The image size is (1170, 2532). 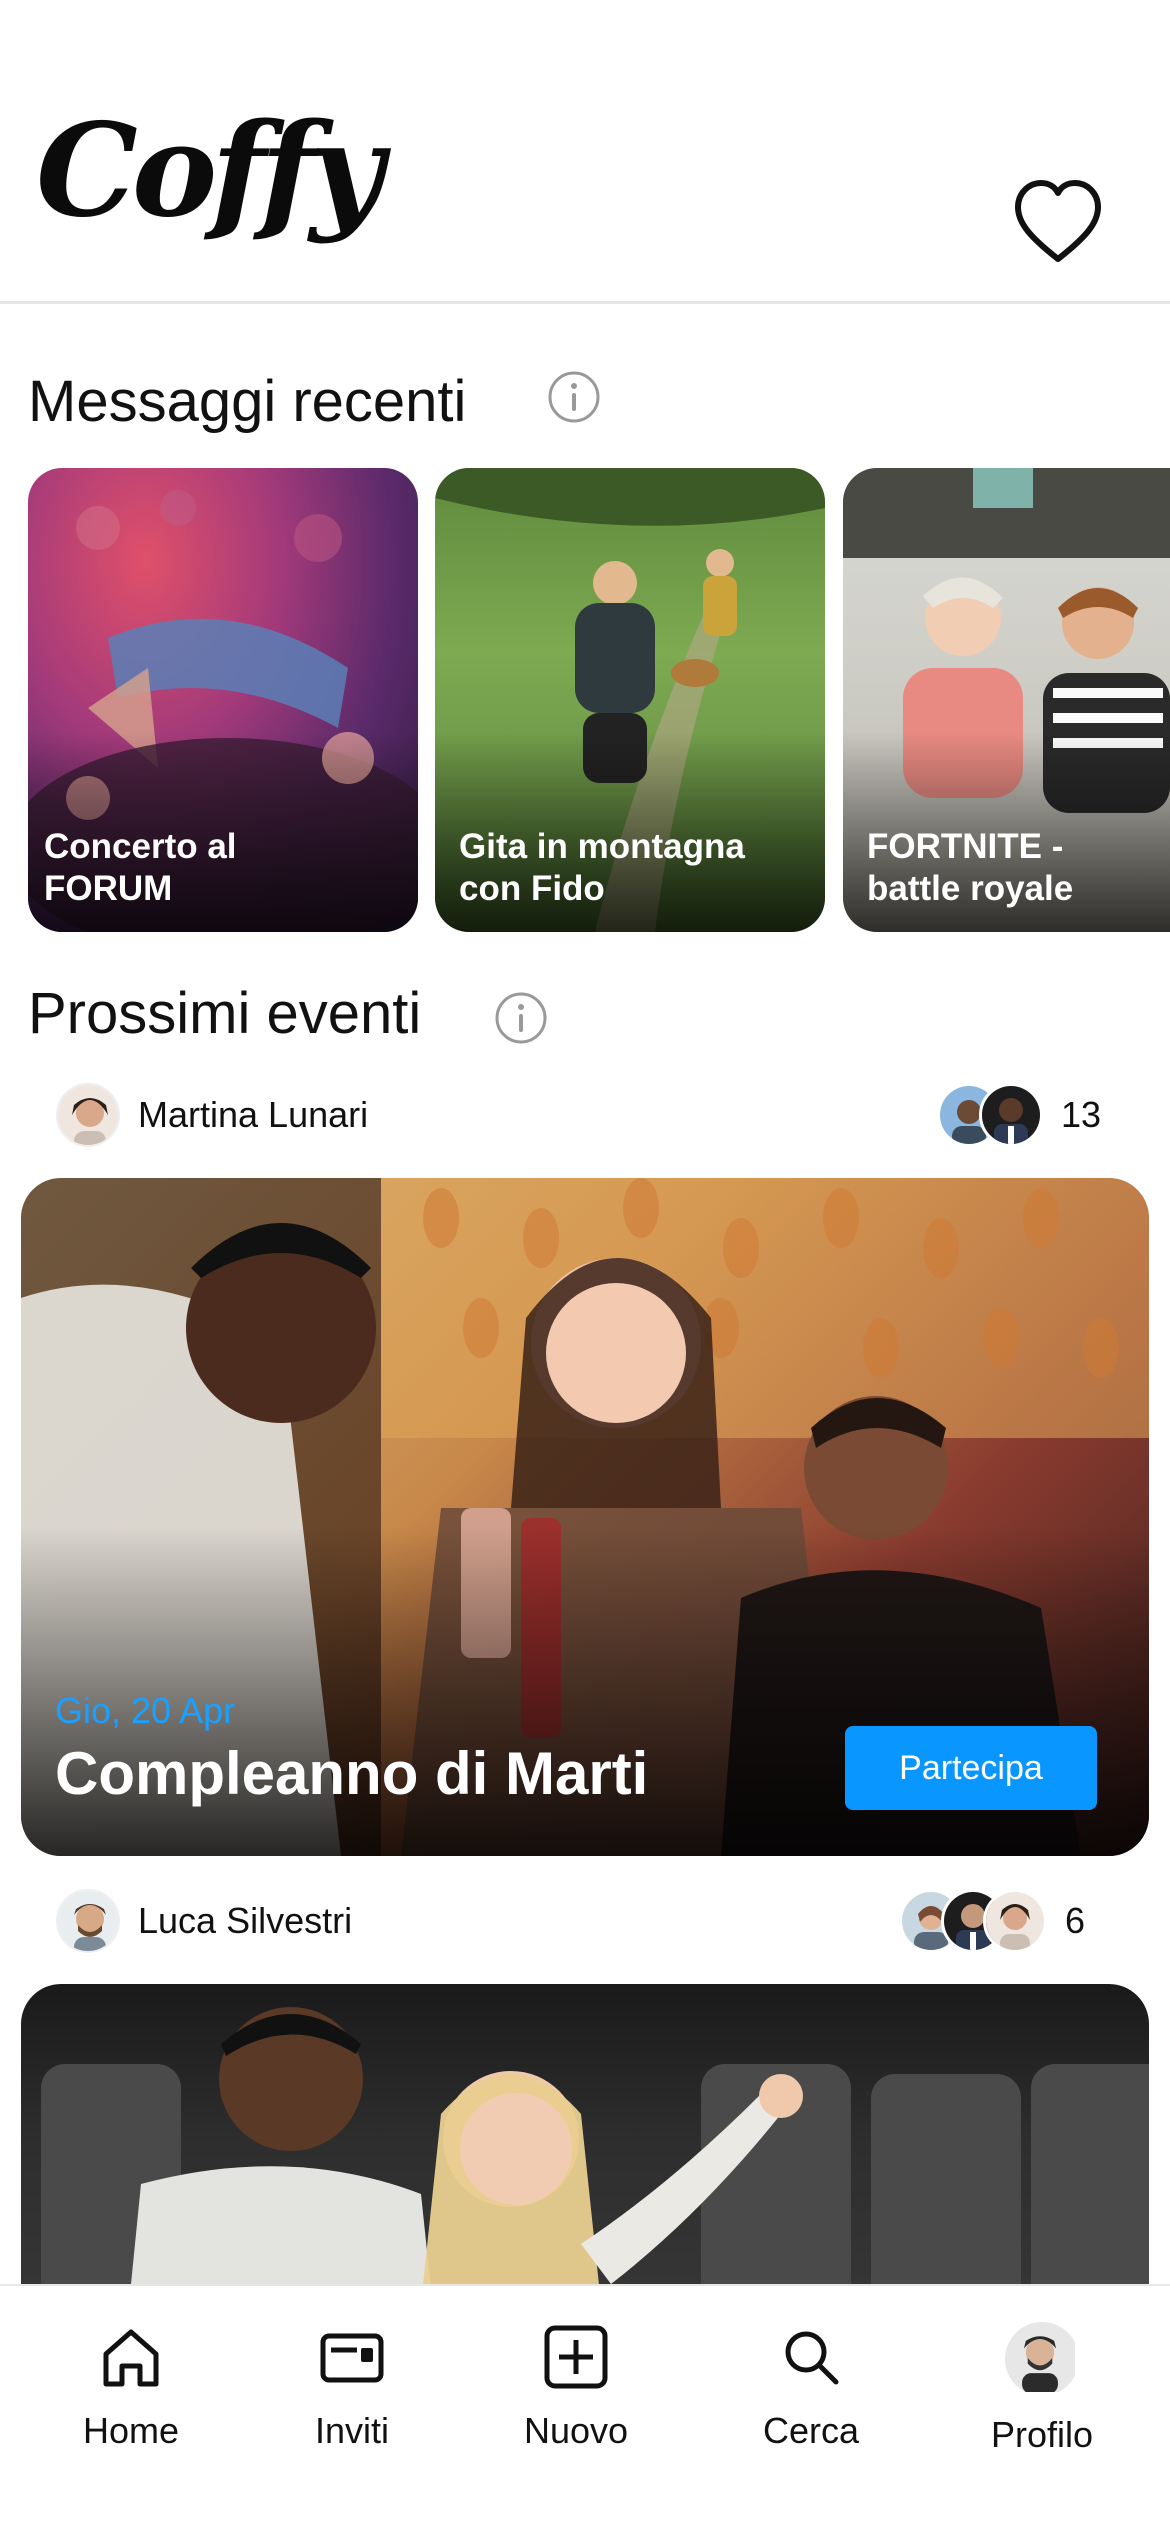 I want to click on attendee-count: 6, so click(x=1074, y=1920).